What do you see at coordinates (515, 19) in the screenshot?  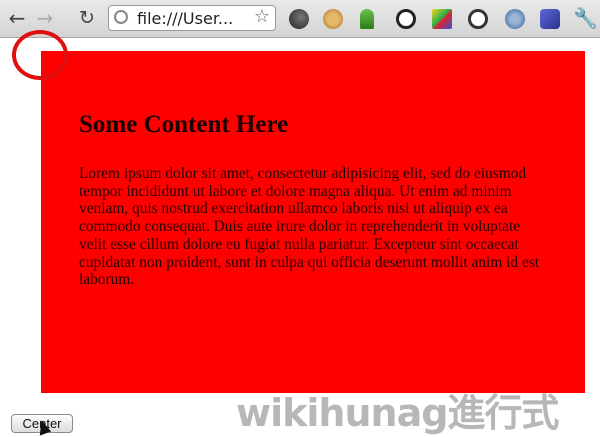 I see `globe-icon` at bounding box center [515, 19].